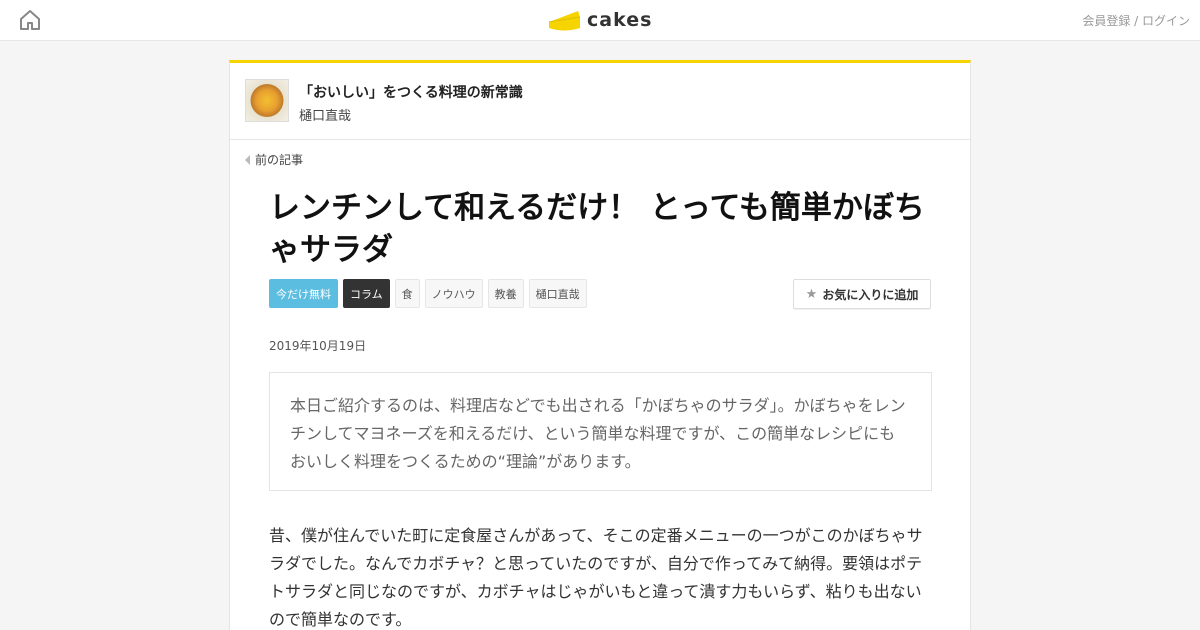 This screenshot has width=1200, height=630. I want to click on publish-date: 2019年10月19日, so click(318, 346).